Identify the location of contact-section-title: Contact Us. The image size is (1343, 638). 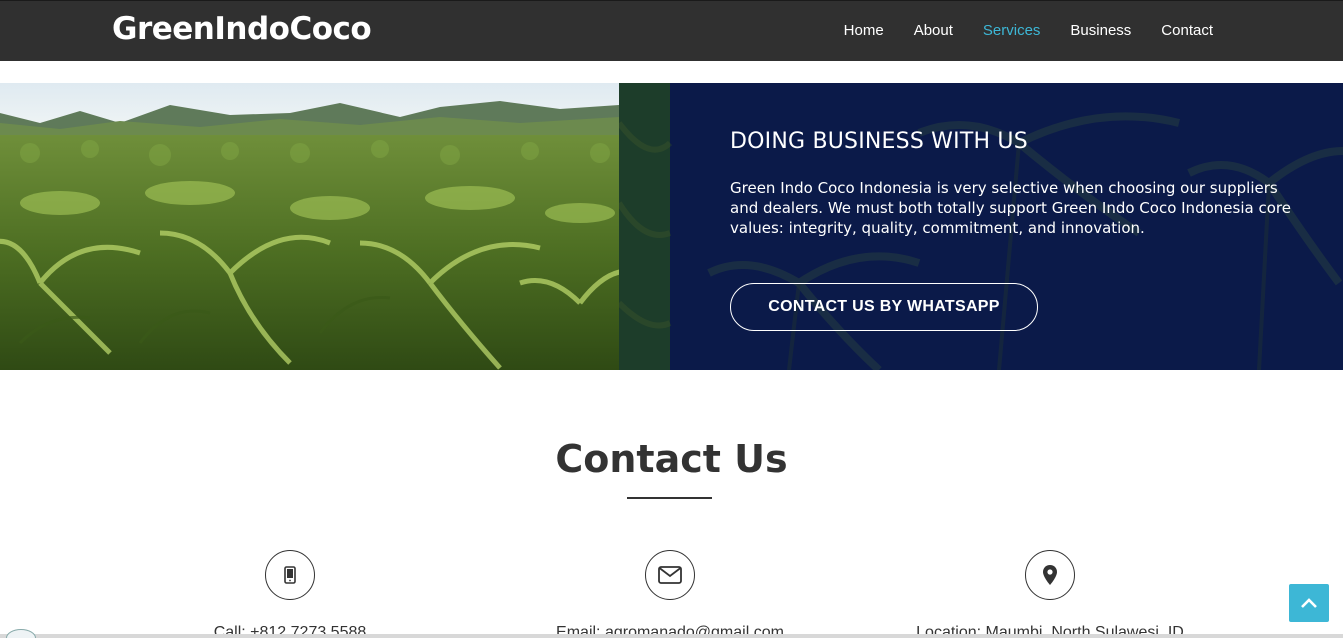
(671, 459).